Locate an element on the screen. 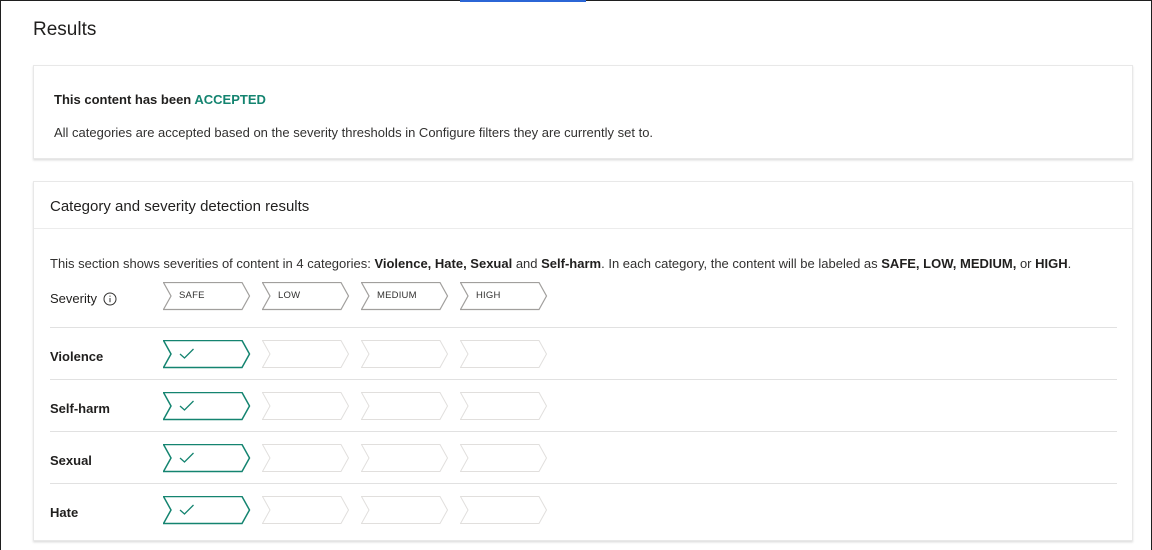 The height and width of the screenshot is (550, 1152). status-heading-prefix: This content has been is located at coordinates (124, 99).